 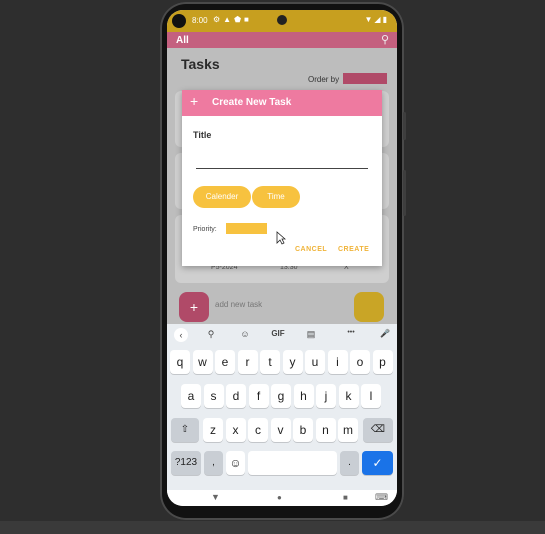 I want to click on key-b: b, so click(x=303, y=430).